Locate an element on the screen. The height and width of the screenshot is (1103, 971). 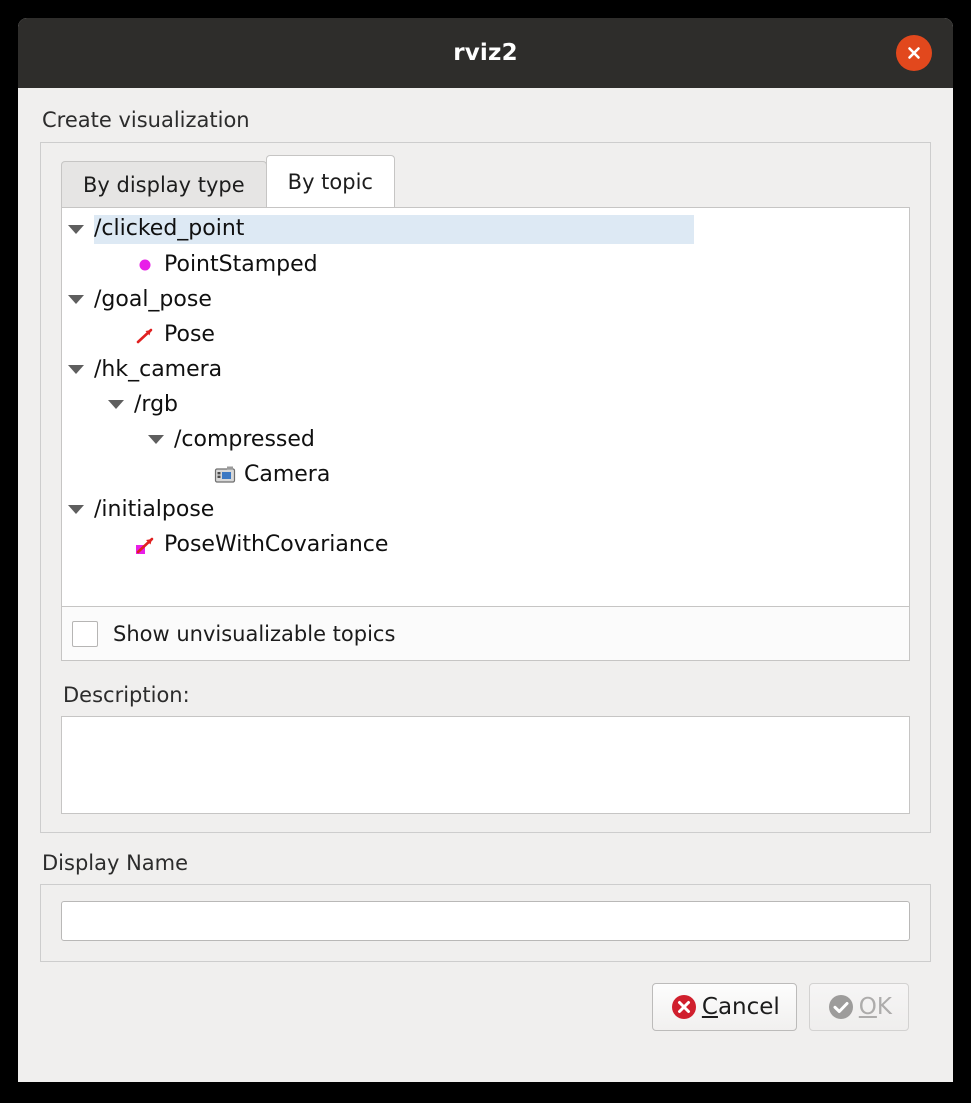
tree-item-label: Pose is located at coordinates (189, 334).